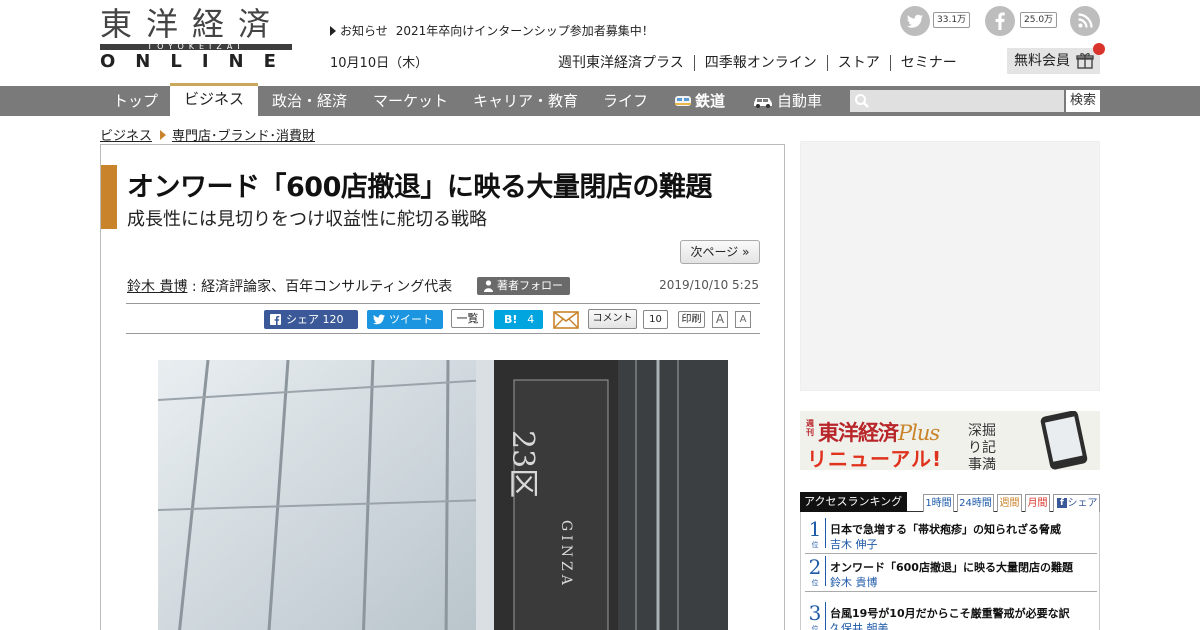 This screenshot has height=630, width=1200. I want to click on breadcrumb: ビジネス 専門店･ブランド･消費財, so click(207, 134).